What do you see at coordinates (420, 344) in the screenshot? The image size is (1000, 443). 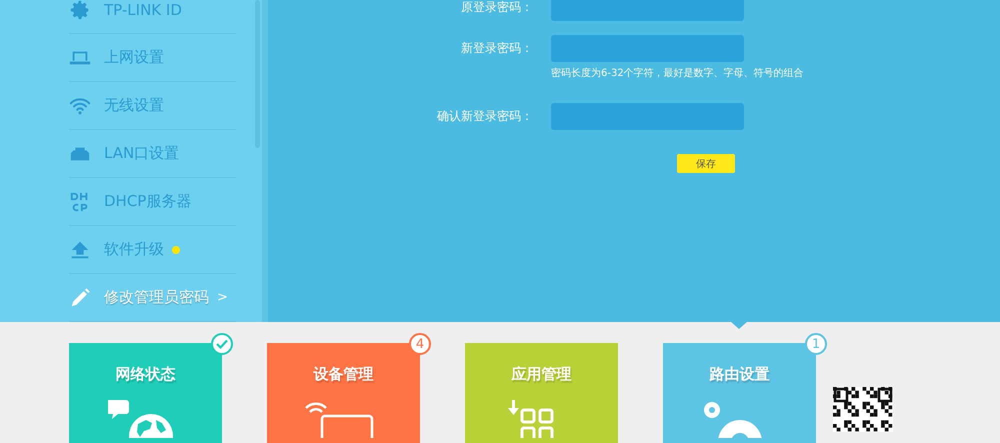 I see `count-badge: 4` at bounding box center [420, 344].